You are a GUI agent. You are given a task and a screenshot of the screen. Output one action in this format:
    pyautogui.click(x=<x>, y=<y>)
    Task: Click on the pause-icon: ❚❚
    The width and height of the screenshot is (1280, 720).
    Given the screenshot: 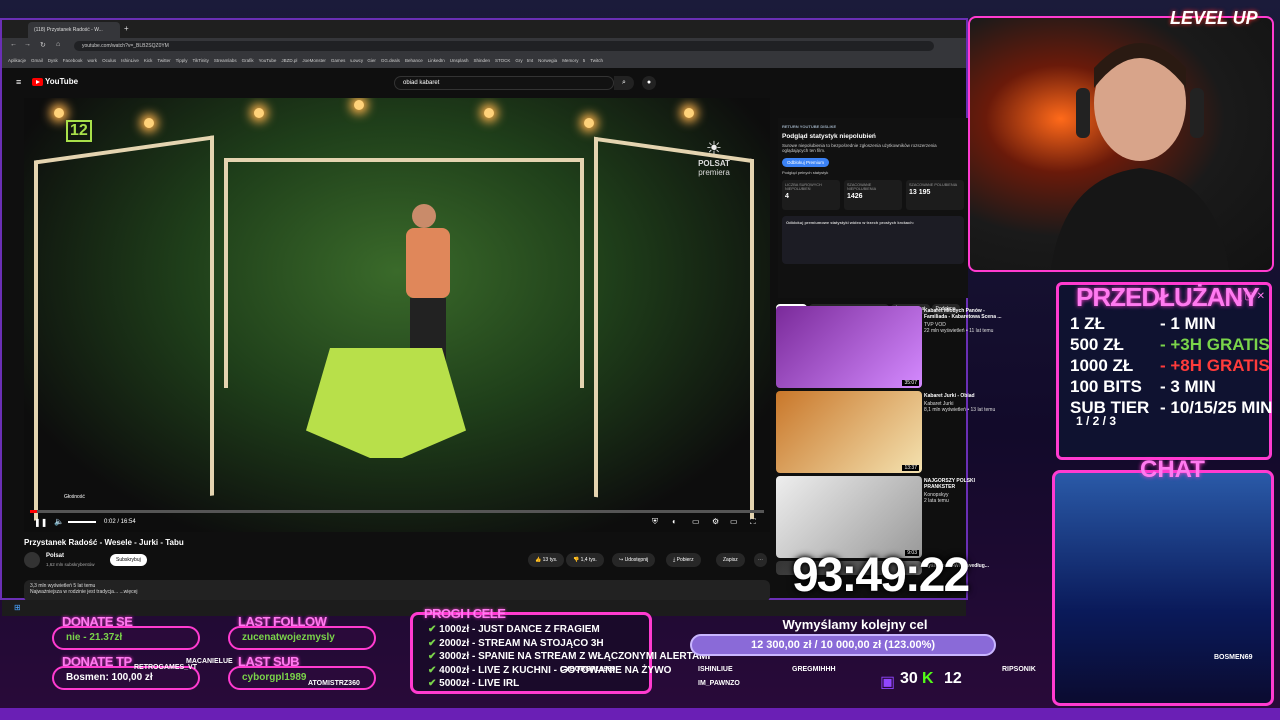 What is the action you would take?
    pyautogui.click(x=40, y=522)
    